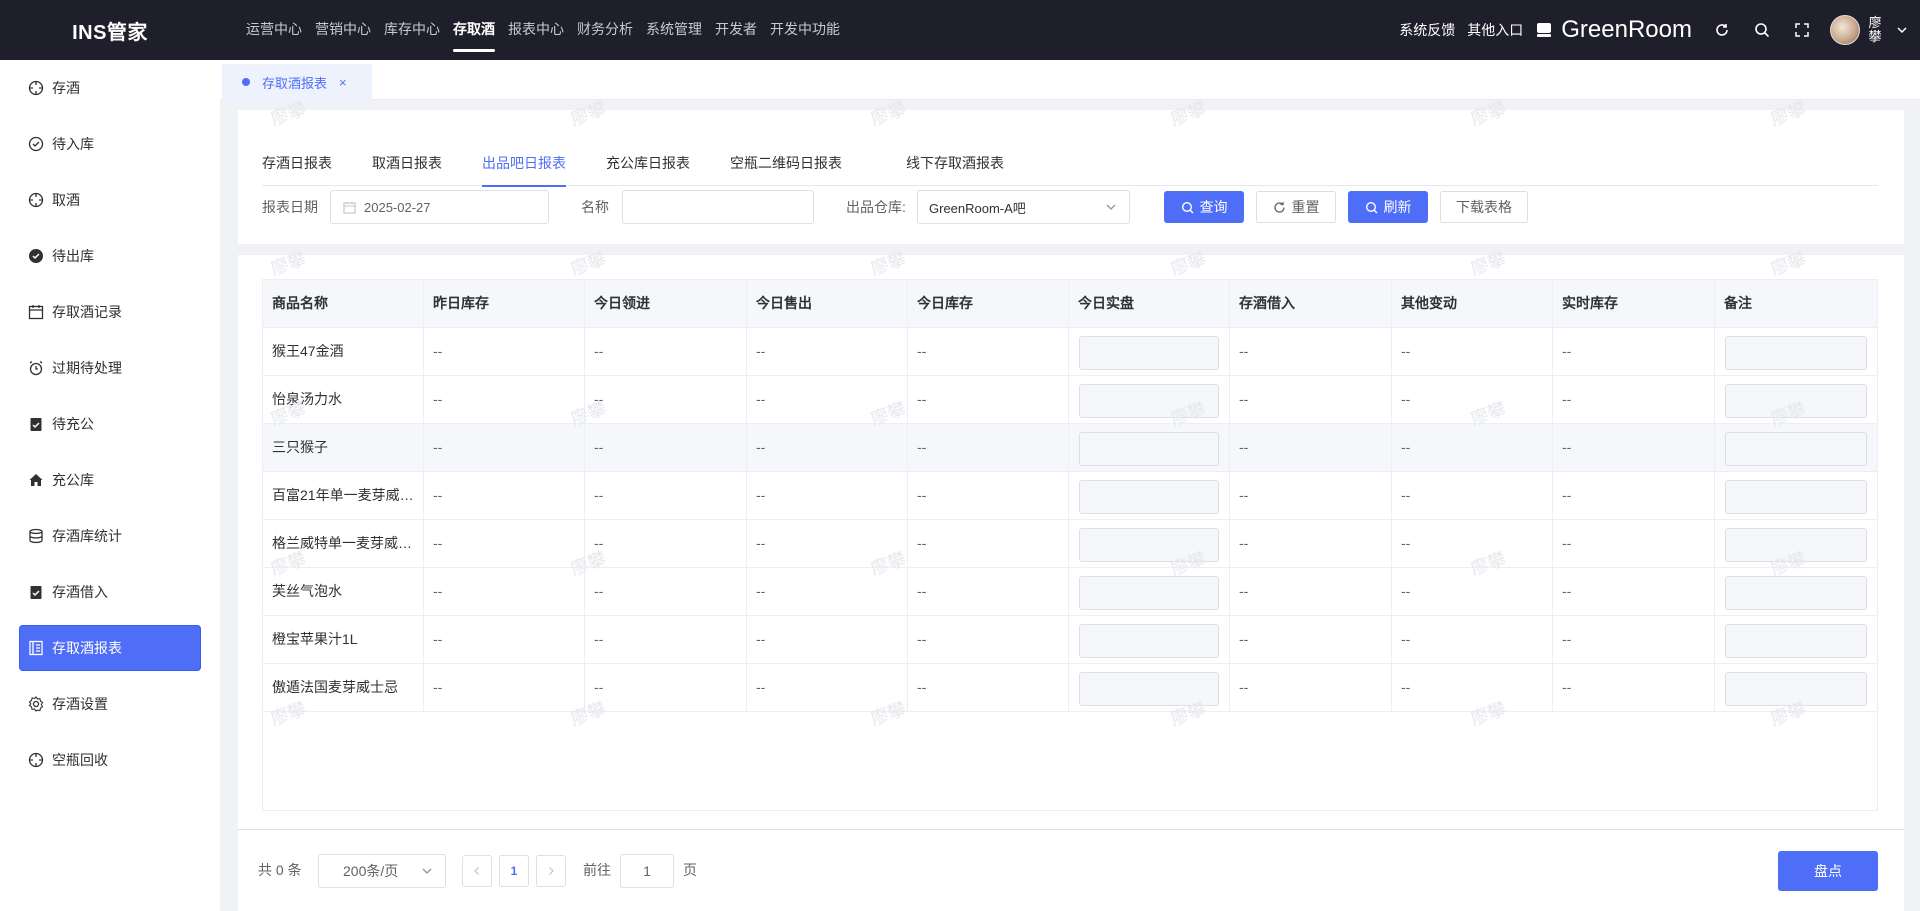 The width and height of the screenshot is (1920, 911). I want to click on next-page-button, so click(551, 871).